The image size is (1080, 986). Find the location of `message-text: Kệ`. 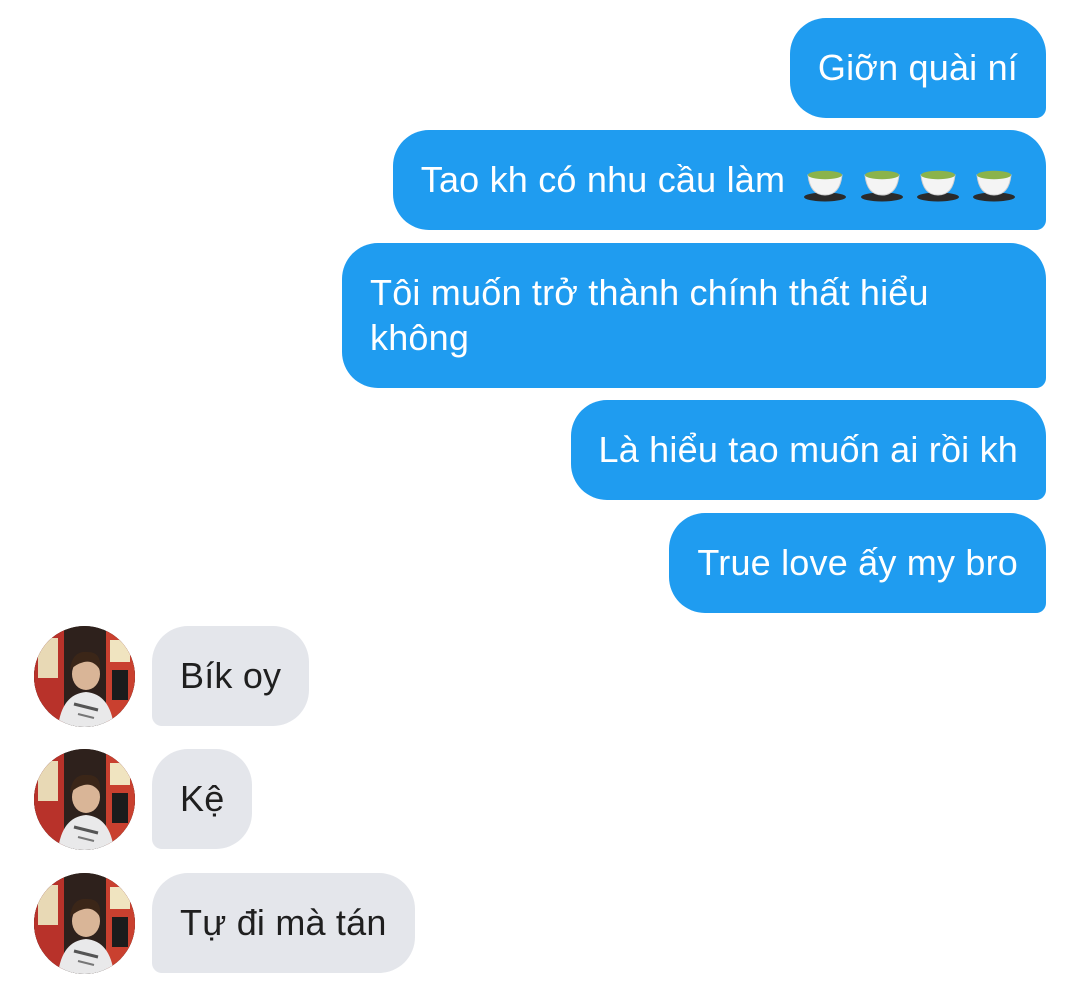

message-text: Kệ is located at coordinates (202, 798).